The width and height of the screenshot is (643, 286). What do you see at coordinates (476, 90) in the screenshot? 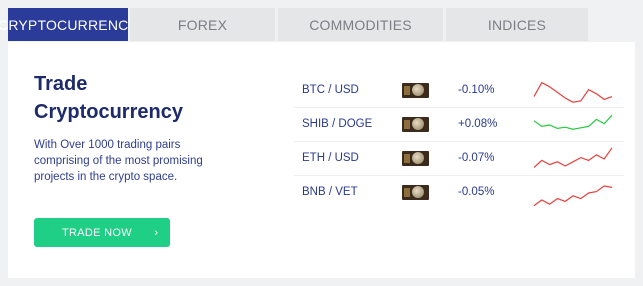
I see `pair-change: -0.10%` at bounding box center [476, 90].